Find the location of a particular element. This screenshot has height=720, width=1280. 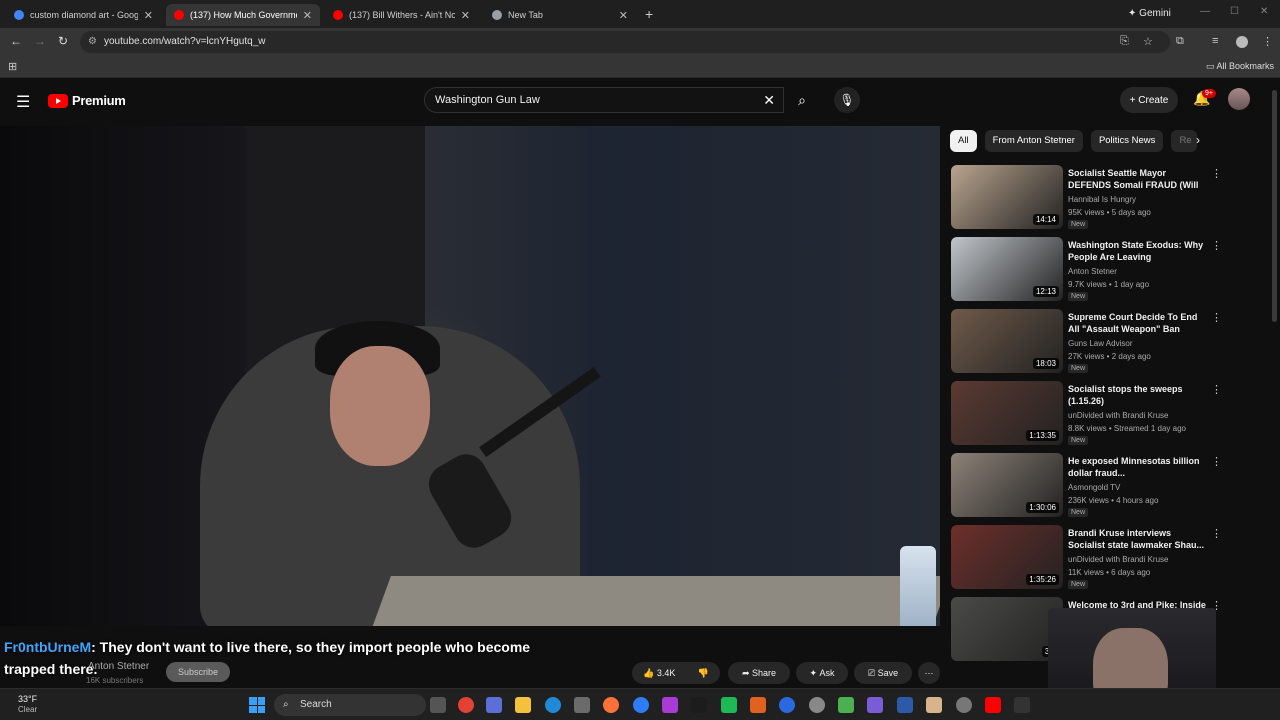

video-channel: Hannibal Is Hungry is located at coordinates (1102, 199).